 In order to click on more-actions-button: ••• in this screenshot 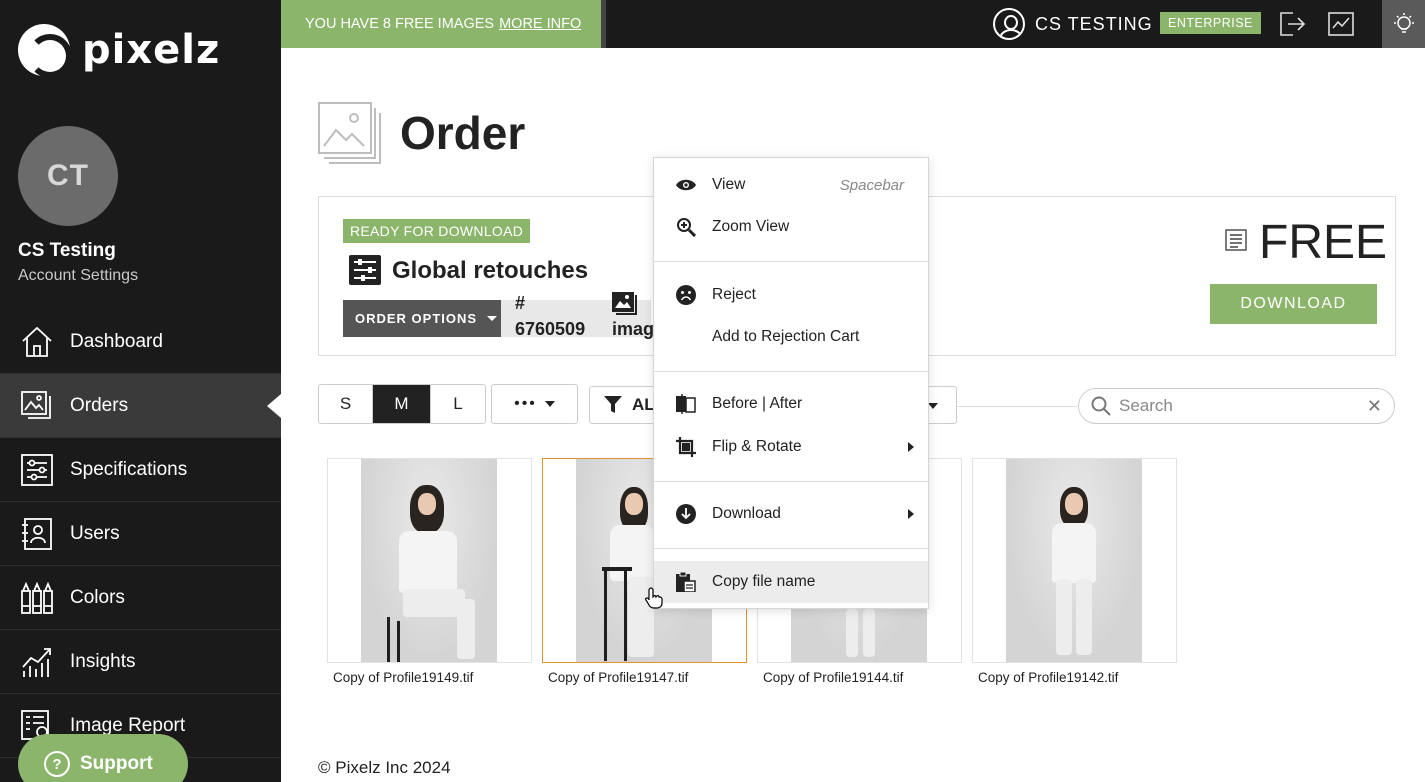, I will do `click(534, 404)`.